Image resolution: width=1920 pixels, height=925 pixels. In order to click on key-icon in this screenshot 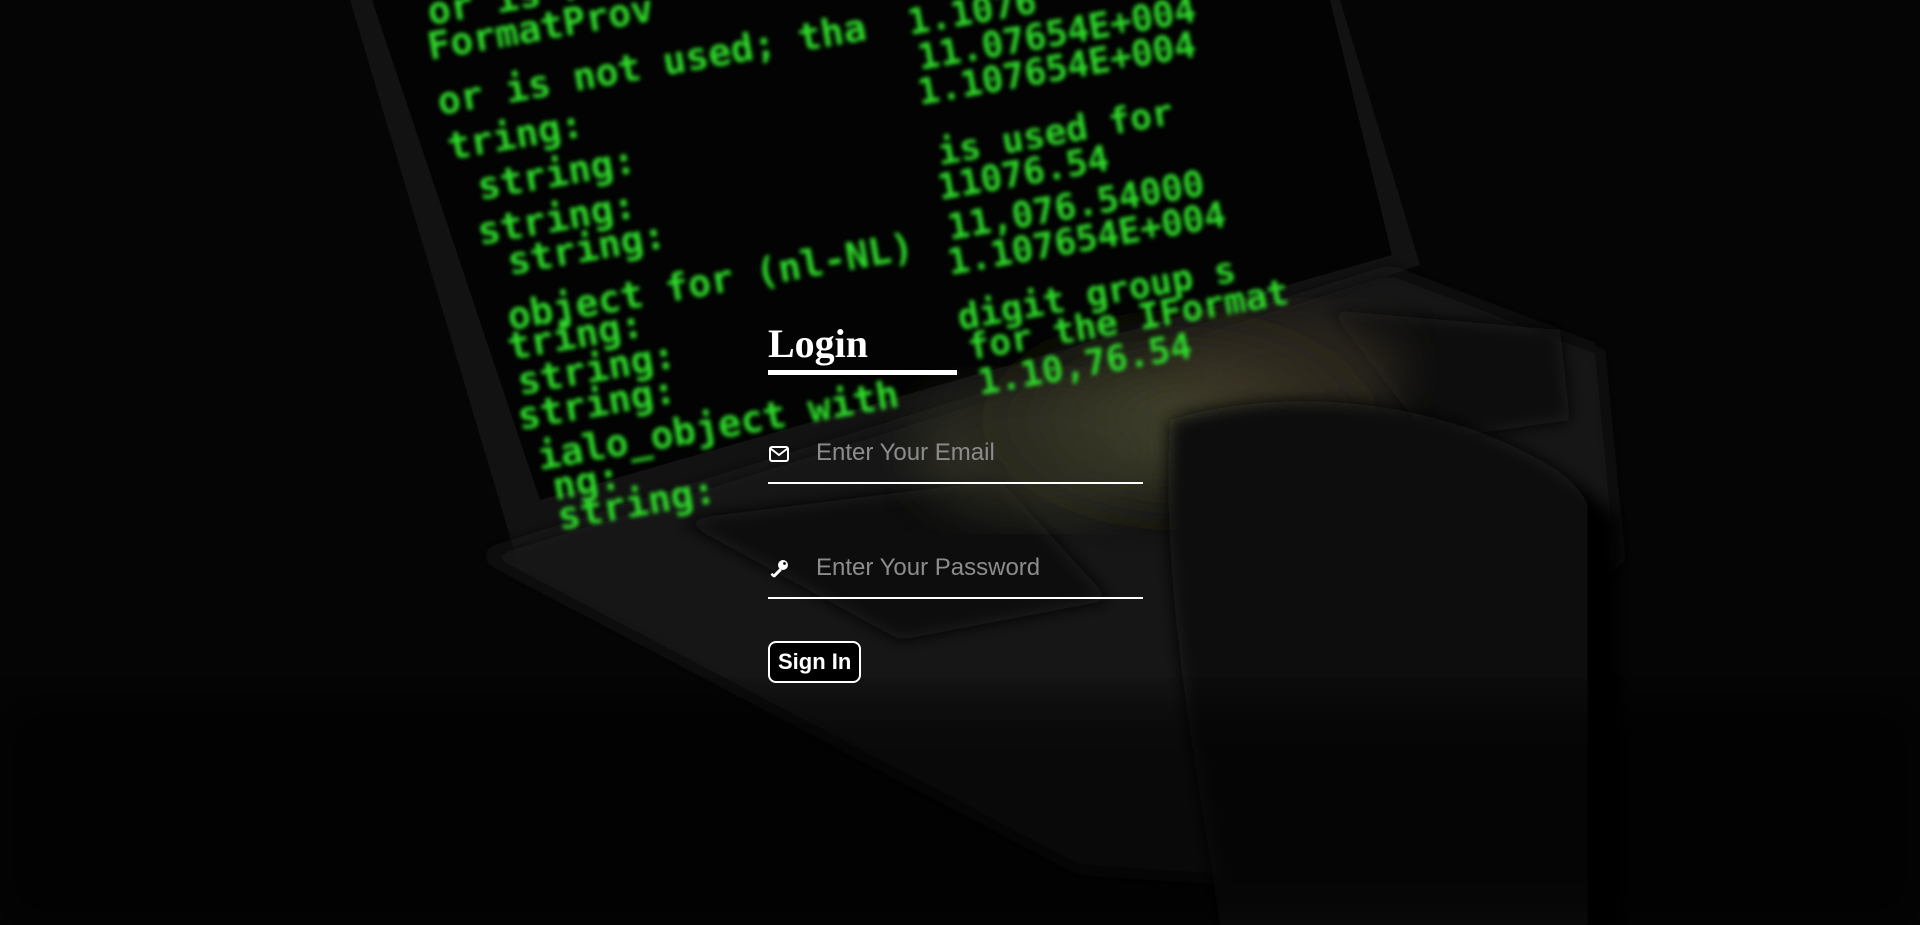, I will do `click(779, 569)`.